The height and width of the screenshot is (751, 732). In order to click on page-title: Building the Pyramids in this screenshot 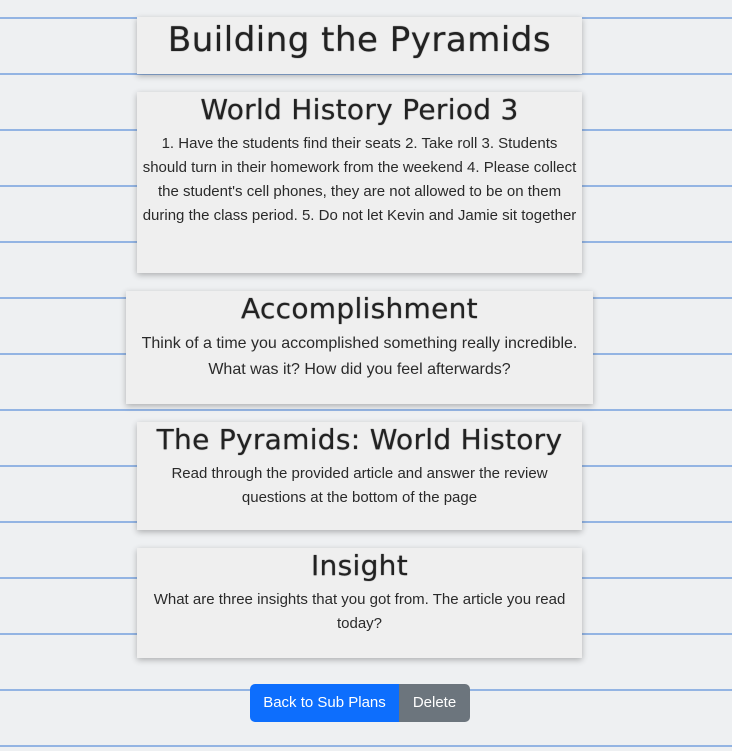, I will do `click(359, 40)`.